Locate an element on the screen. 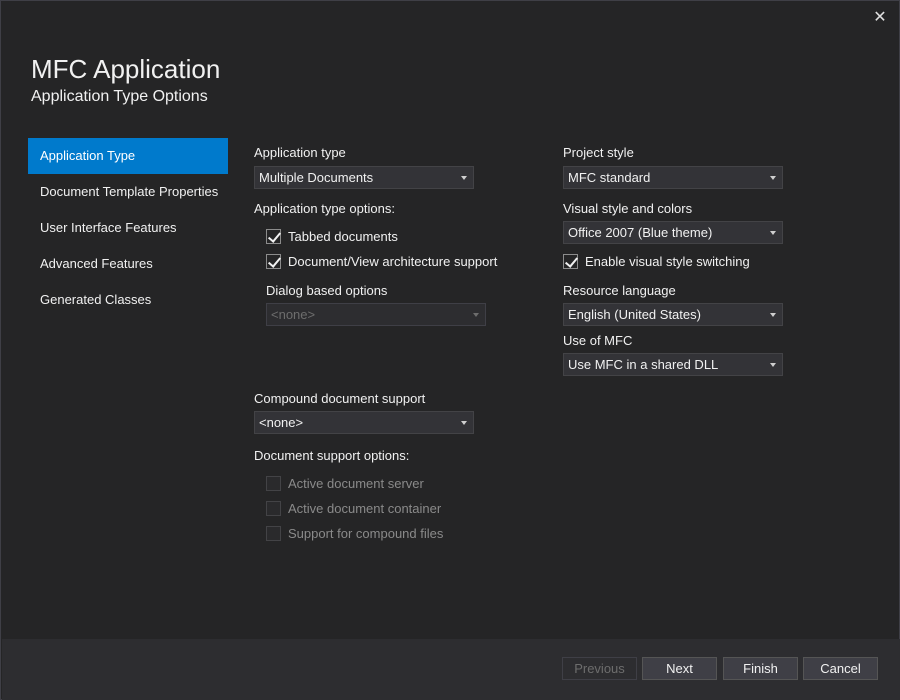 This screenshot has width=900, height=700. docview-support-label: Document/View architecture support is located at coordinates (393, 261).